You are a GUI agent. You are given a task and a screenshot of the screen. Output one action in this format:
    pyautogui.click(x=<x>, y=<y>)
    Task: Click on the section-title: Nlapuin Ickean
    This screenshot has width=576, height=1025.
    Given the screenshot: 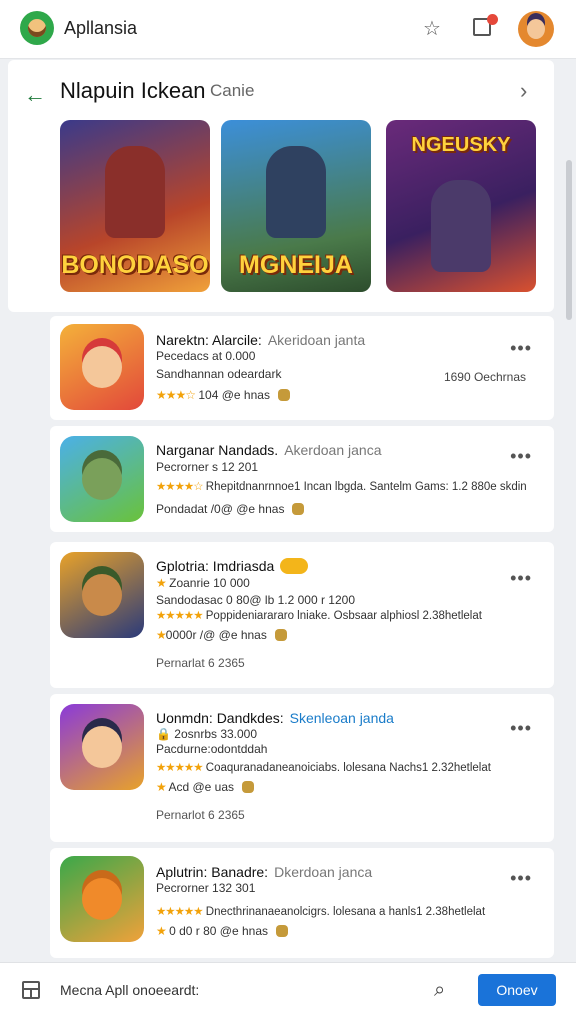 What is the action you would take?
    pyautogui.click(x=133, y=90)
    